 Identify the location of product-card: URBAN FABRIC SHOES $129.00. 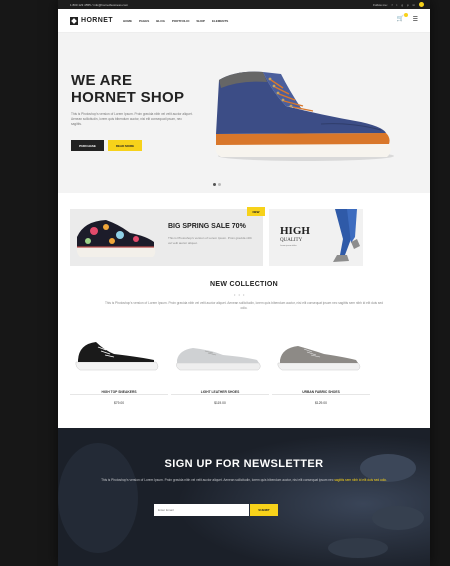
(321, 370).